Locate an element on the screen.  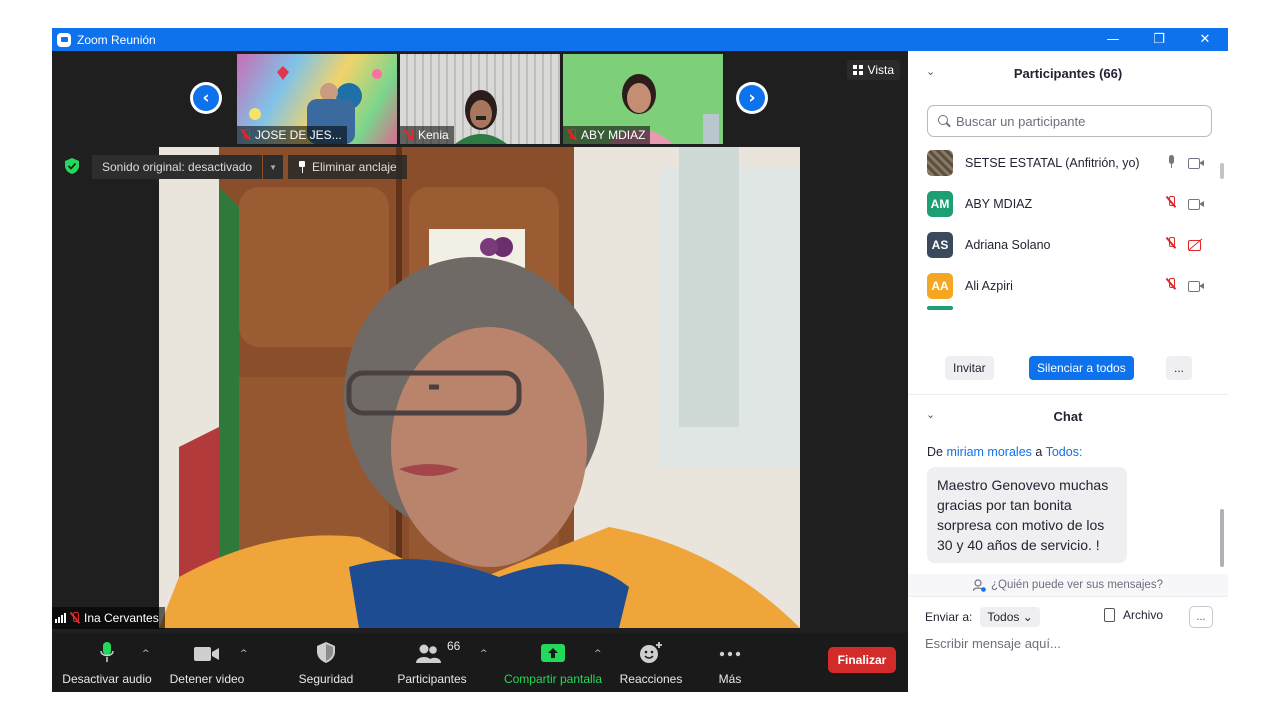
chevron-right-icon: › is located at coordinates (752, 98).